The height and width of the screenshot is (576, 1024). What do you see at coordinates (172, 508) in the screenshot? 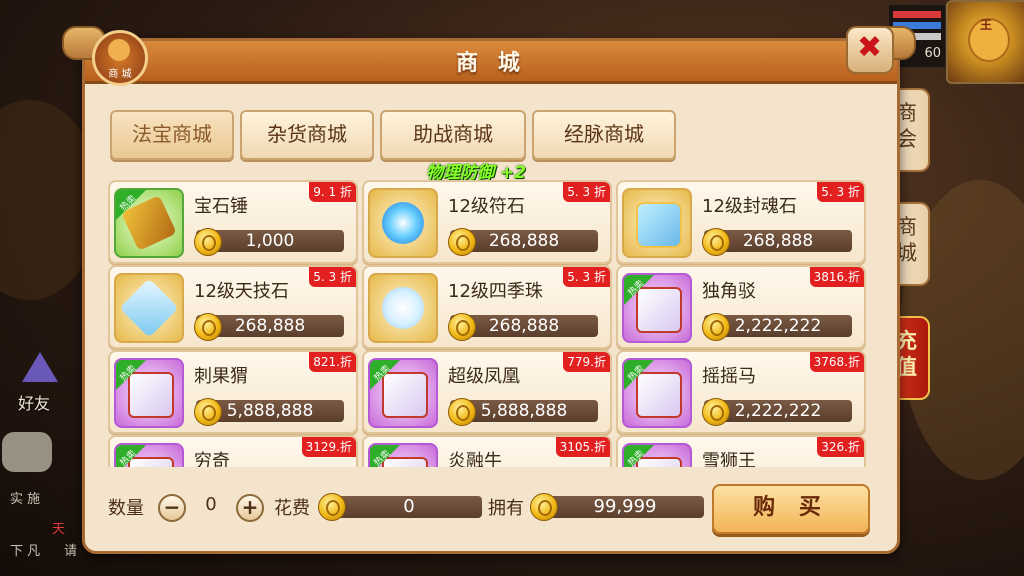
I see `minus-button: −` at bounding box center [172, 508].